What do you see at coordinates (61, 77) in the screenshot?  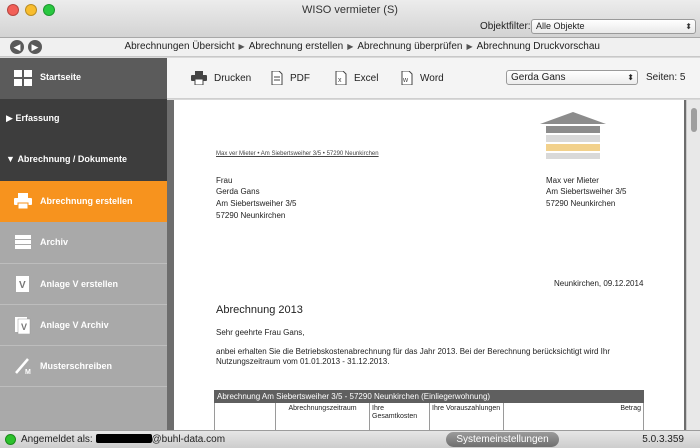 I see `sidebar-item-label: Startseite` at bounding box center [61, 77].